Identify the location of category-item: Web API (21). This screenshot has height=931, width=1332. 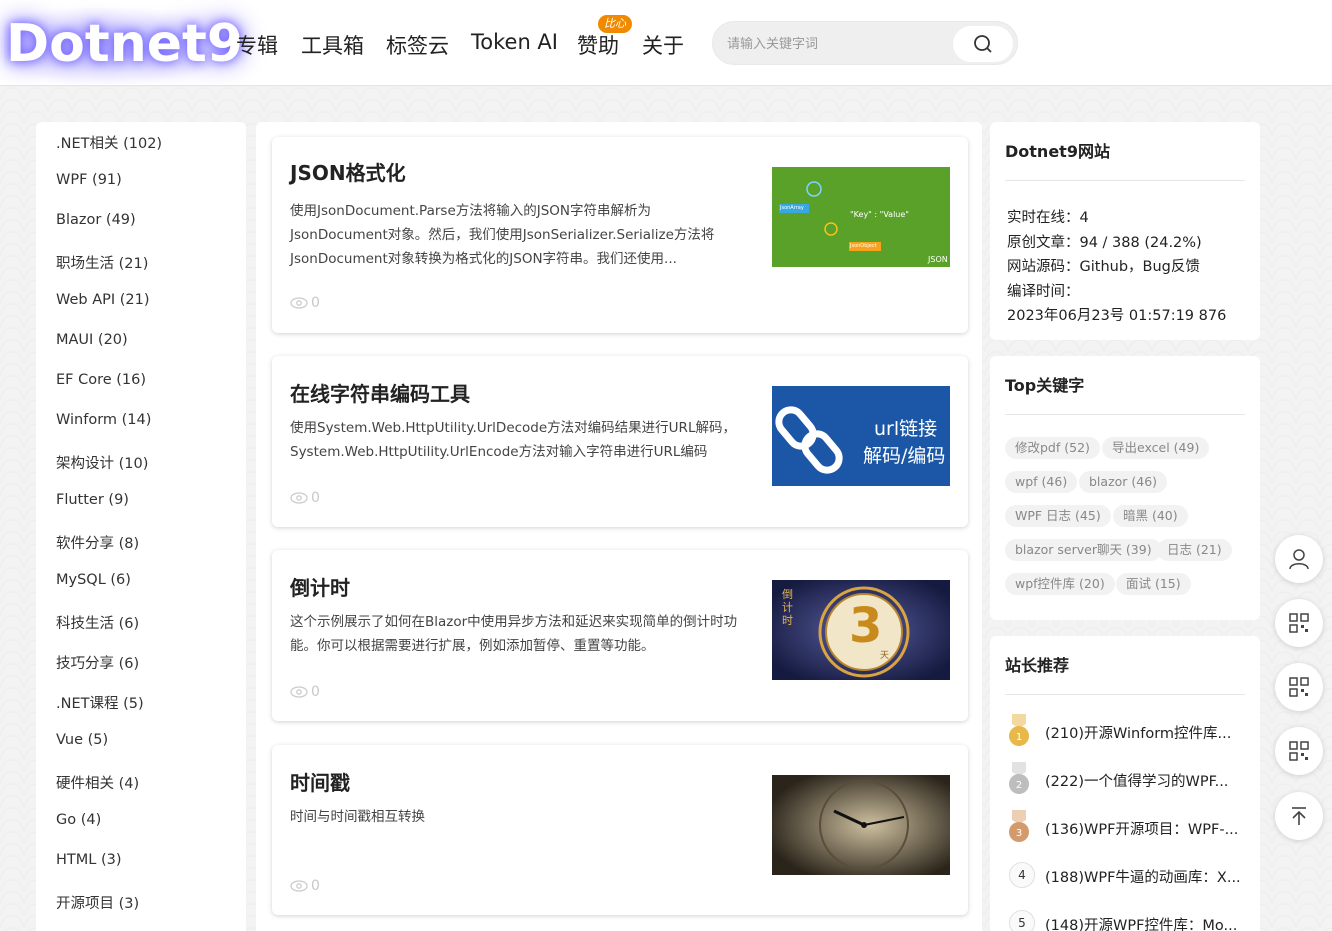
(103, 300).